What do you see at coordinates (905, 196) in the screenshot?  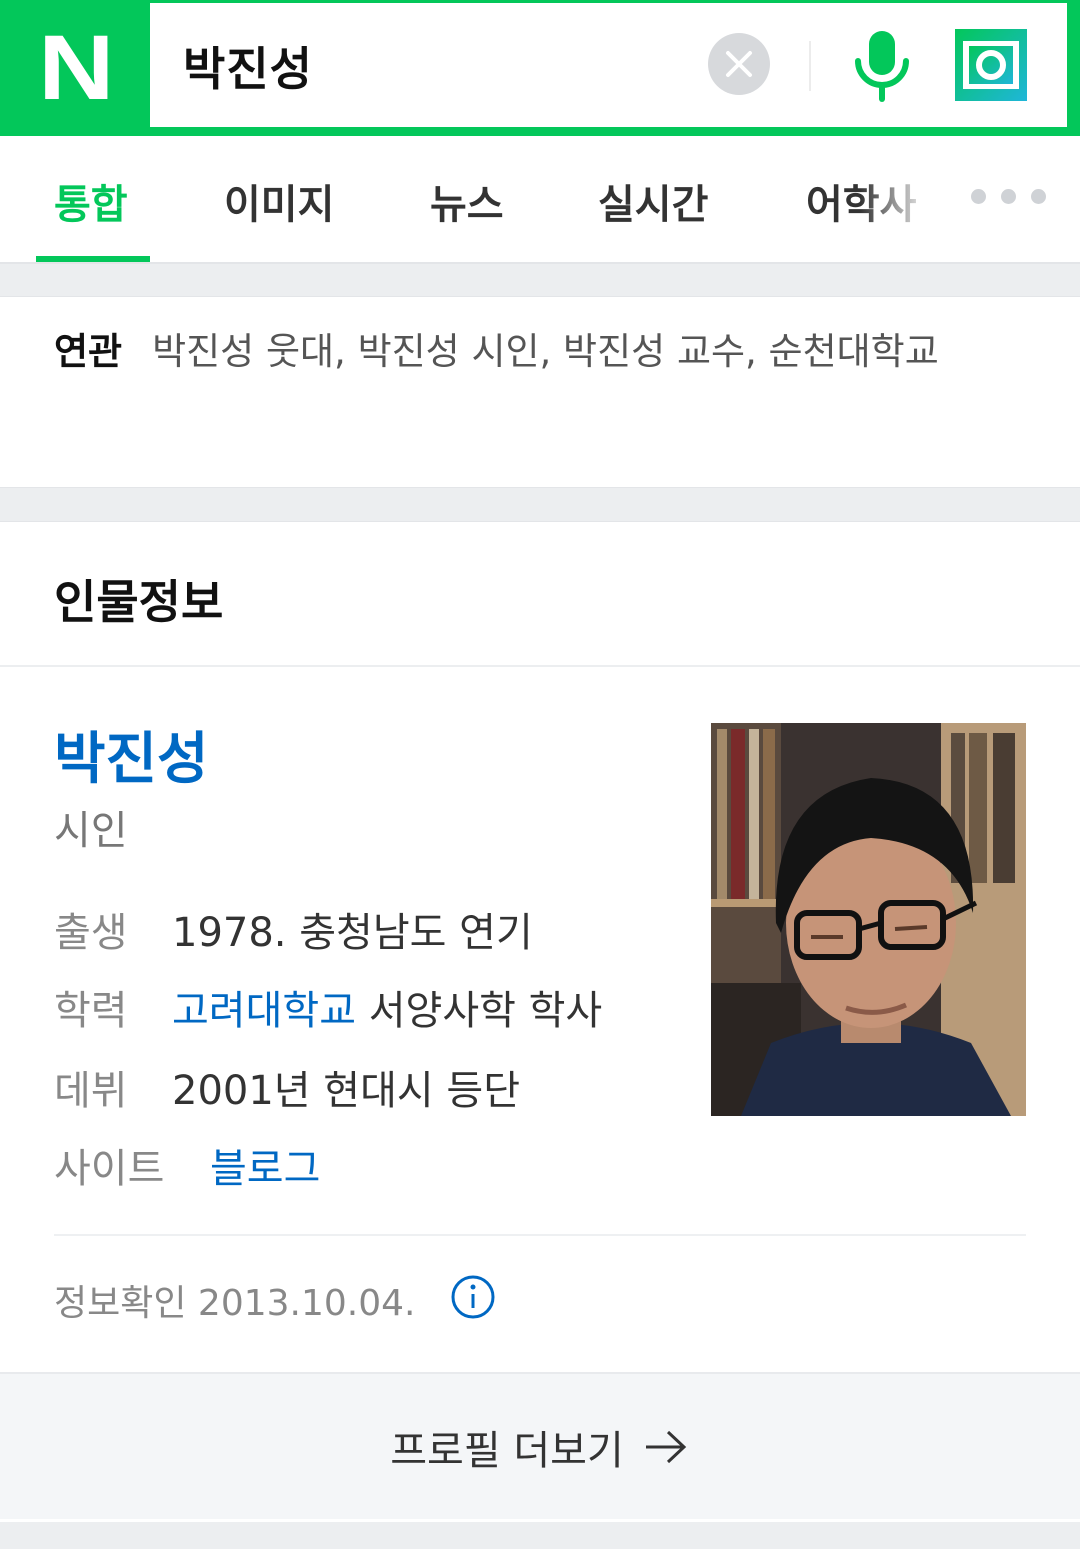 I see `tab-fade` at bounding box center [905, 196].